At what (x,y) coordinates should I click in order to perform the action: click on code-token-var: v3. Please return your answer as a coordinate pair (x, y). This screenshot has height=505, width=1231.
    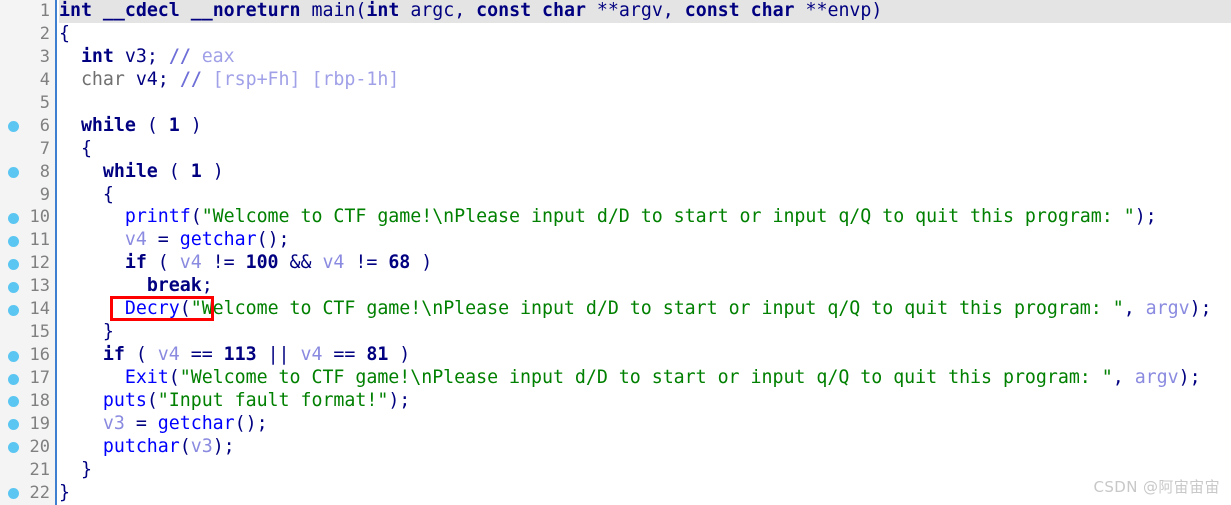
    Looking at the image, I should click on (201, 446).